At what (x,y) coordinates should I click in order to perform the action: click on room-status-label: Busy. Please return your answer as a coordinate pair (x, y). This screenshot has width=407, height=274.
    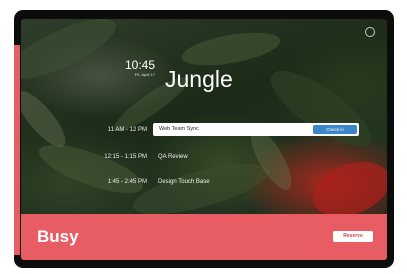
    Looking at the image, I should click on (58, 236).